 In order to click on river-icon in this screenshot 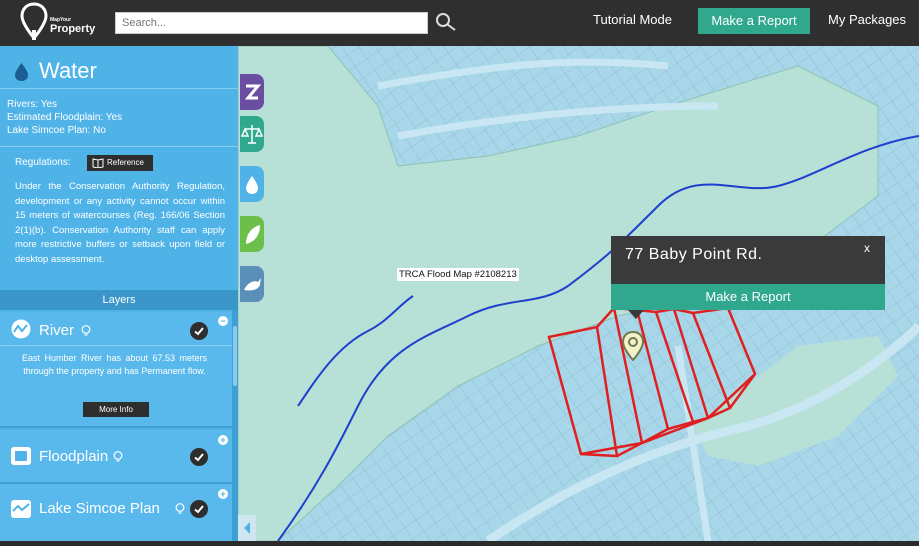, I will do `click(21, 329)`.